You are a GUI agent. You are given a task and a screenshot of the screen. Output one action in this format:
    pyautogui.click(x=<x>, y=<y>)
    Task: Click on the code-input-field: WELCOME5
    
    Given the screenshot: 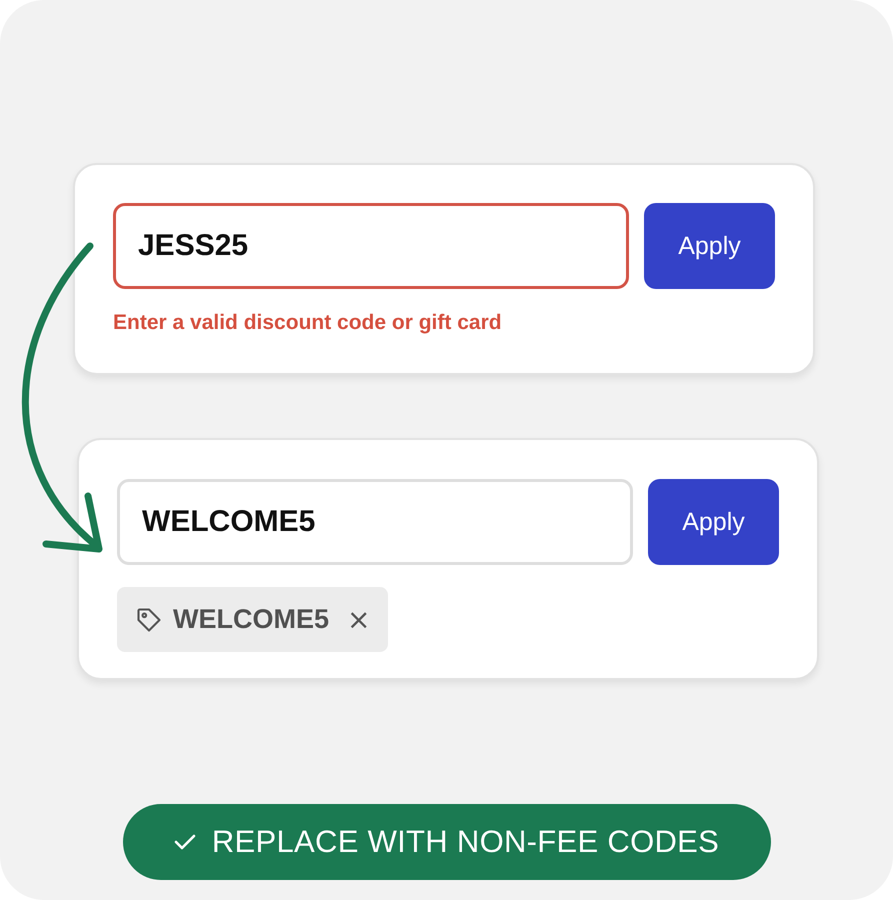 What is the action you would take?
    pyautogui.click(x=375, y=522)
    